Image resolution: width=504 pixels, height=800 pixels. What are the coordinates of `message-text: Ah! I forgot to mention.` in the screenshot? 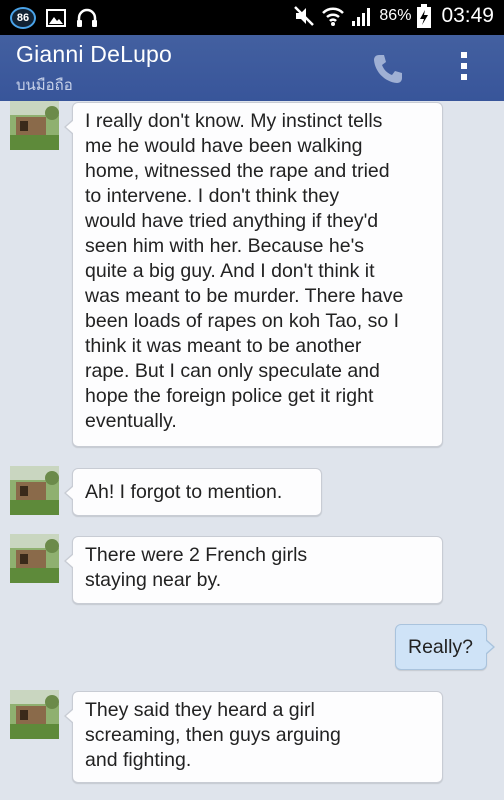 It's located at (184, 492).